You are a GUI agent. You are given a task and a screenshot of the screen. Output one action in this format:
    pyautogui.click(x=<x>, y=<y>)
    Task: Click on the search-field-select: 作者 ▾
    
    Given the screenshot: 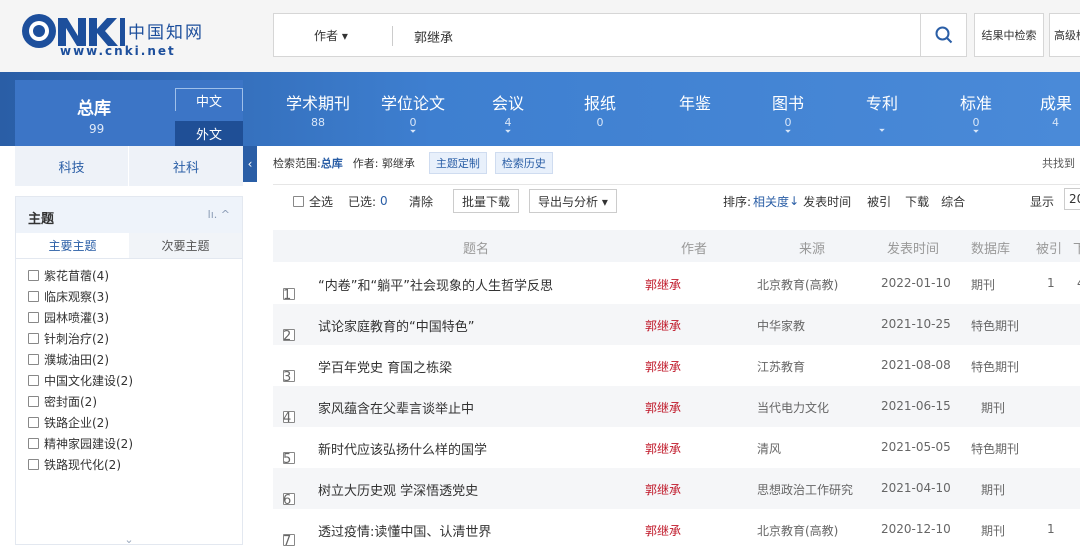 What is the action you would take?
    pyautogui.click(x=331, y=35)
    